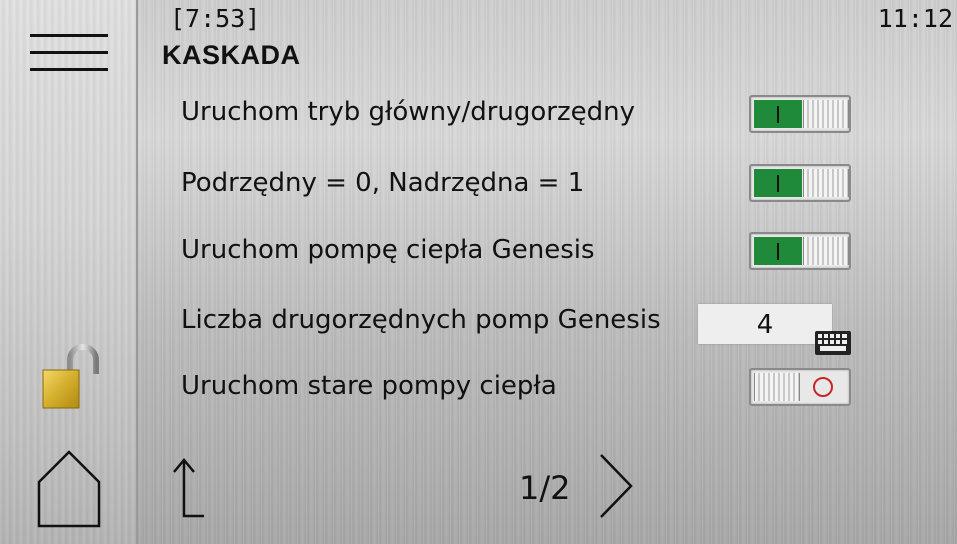 The height and width of the screenshot is (544, 957). Describe the element at coordinates (833, 343) in the screenshot. I see `keyboard-icon` at that location.